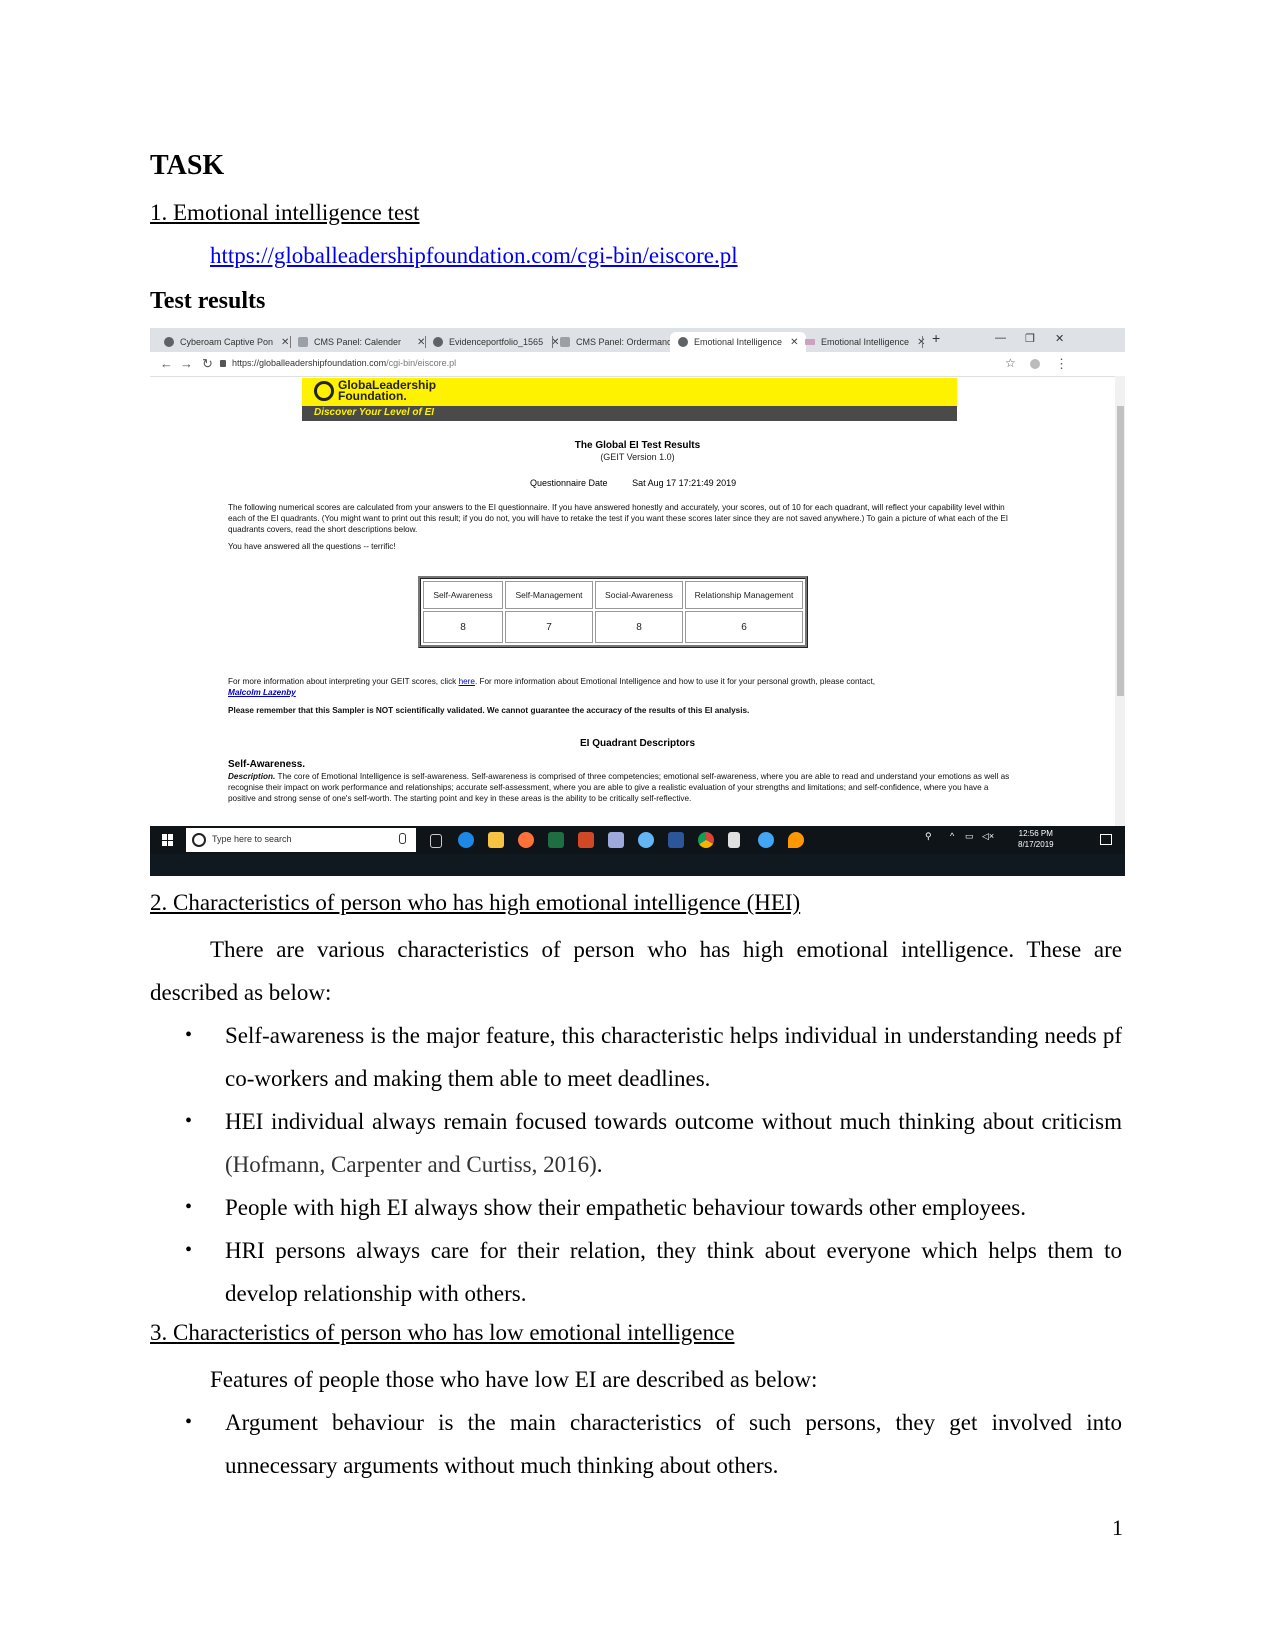 The height and width of the screenshot is (1651, 1275). What do you see at coordinates (1035, 364) in the screenshot?
I see `profile-avatar` at bounding box center [1035, 364].